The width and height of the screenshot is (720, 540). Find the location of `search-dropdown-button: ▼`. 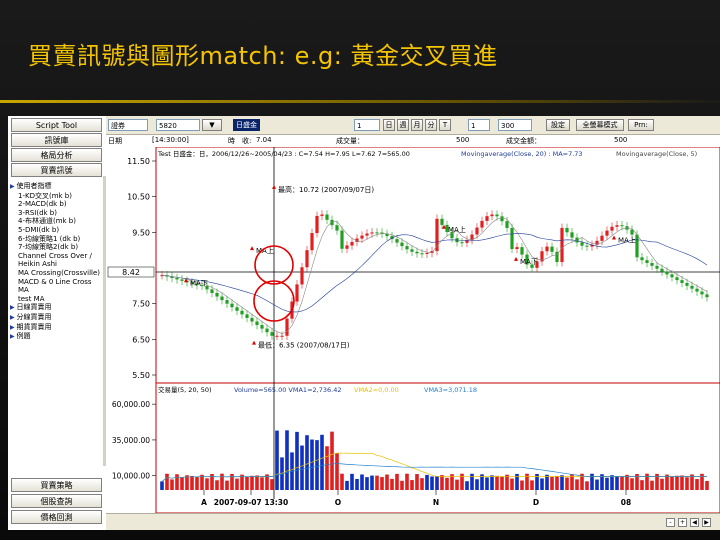

search-dropdown-button: ▼ is located at coordinates (212, 125).